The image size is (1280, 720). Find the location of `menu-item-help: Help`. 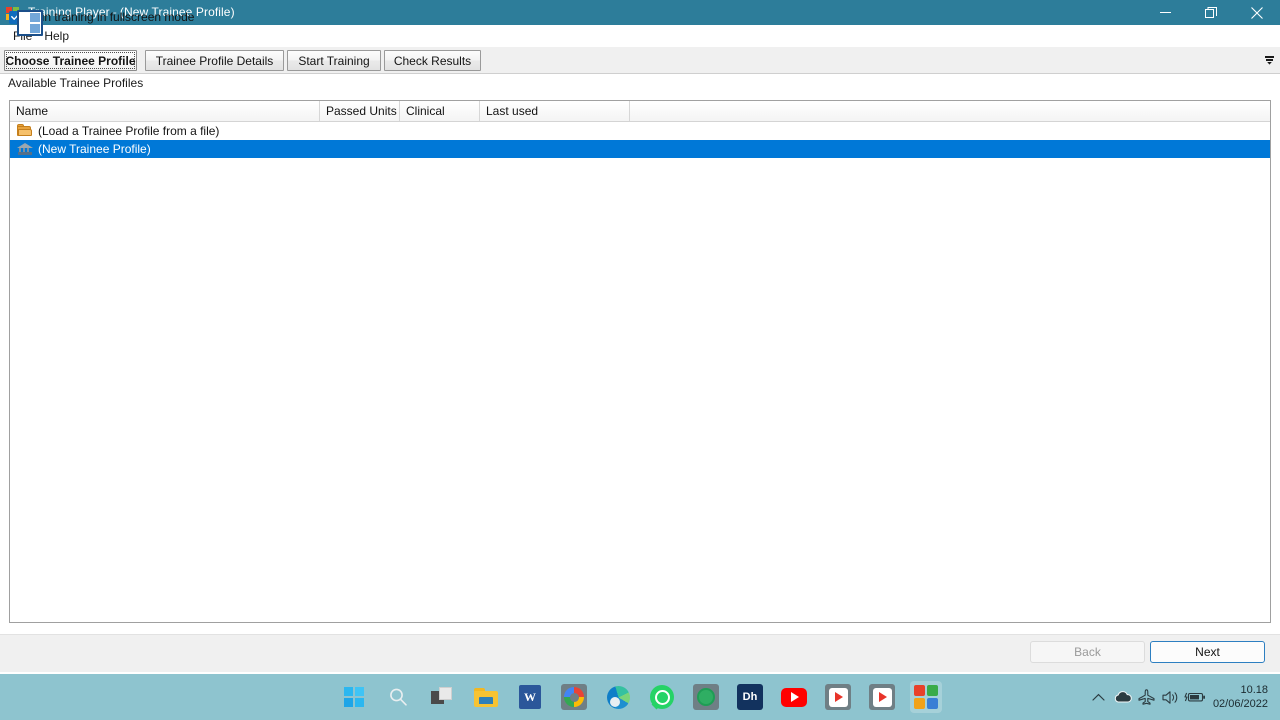

menu-item-help: Help is located at coordinates (56, 36).